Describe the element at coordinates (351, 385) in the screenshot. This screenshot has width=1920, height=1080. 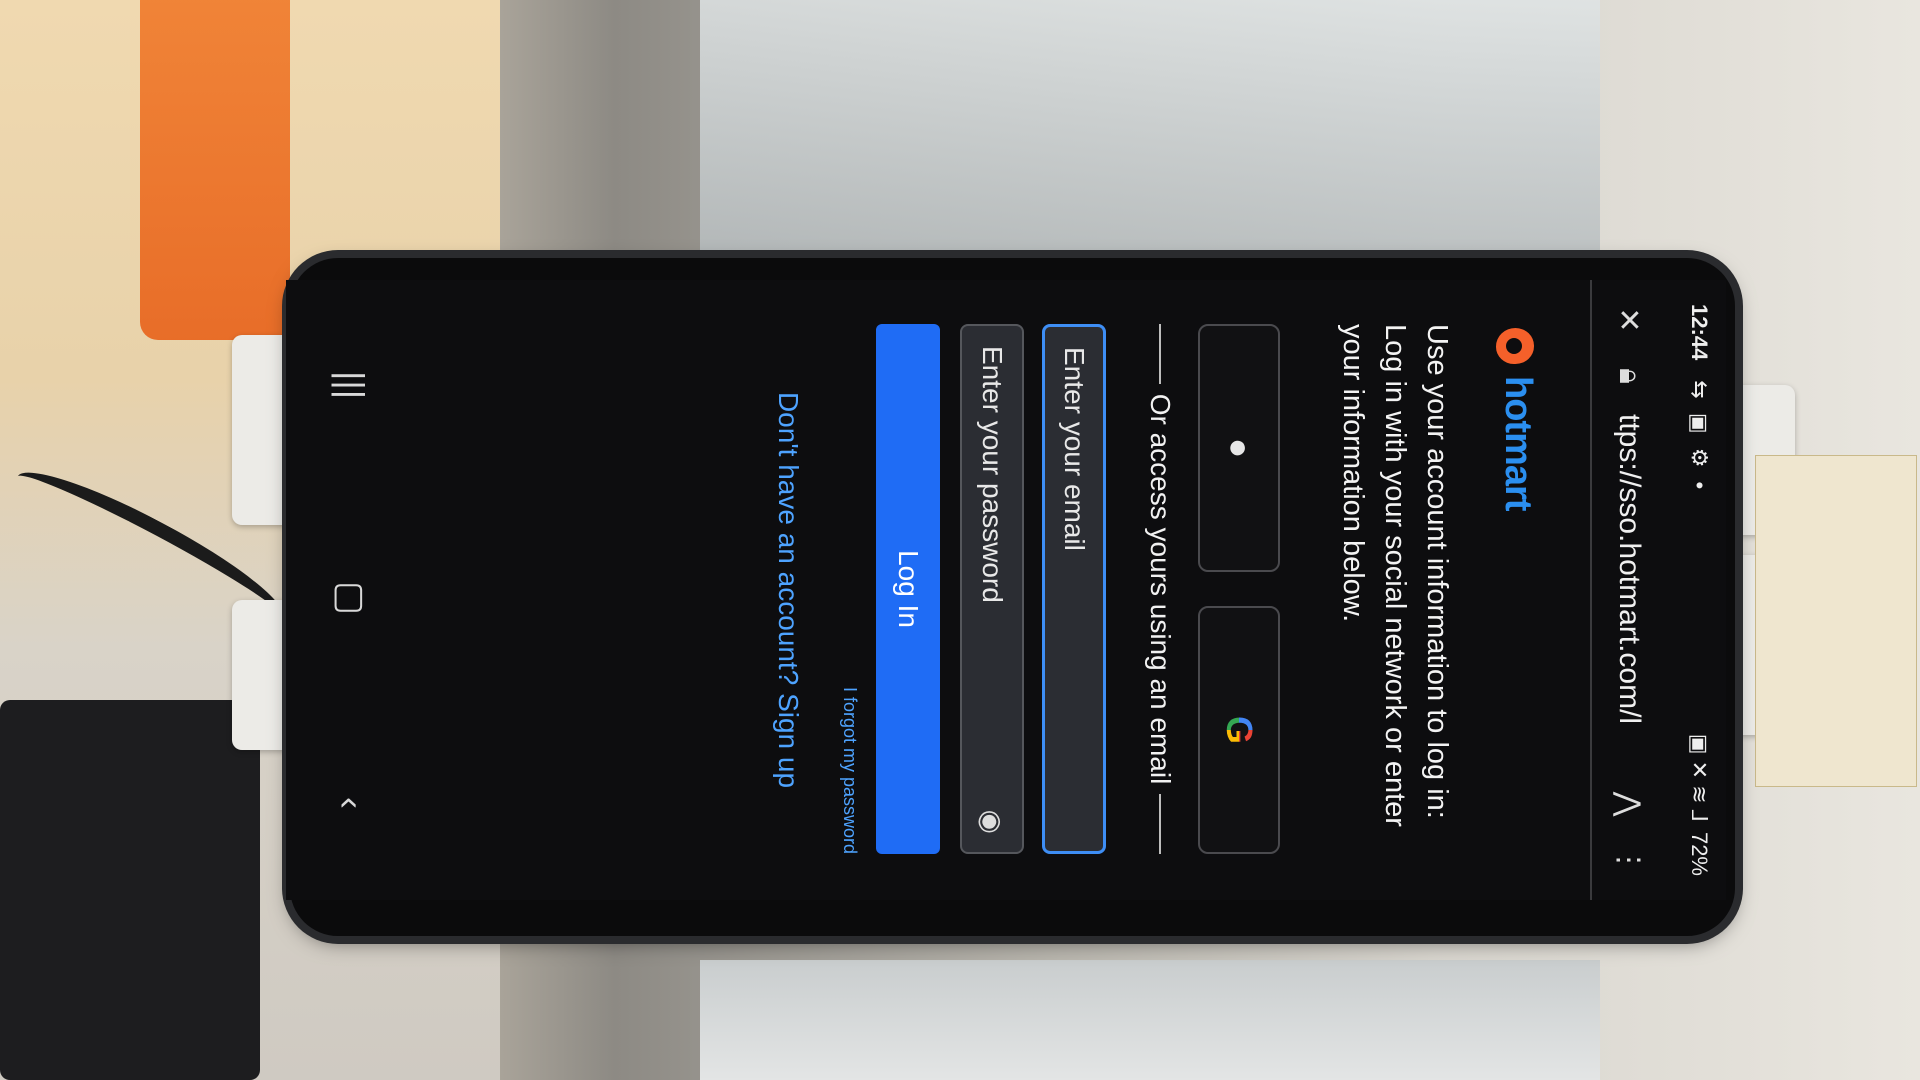
I see `recents-icon: |||` at that location.